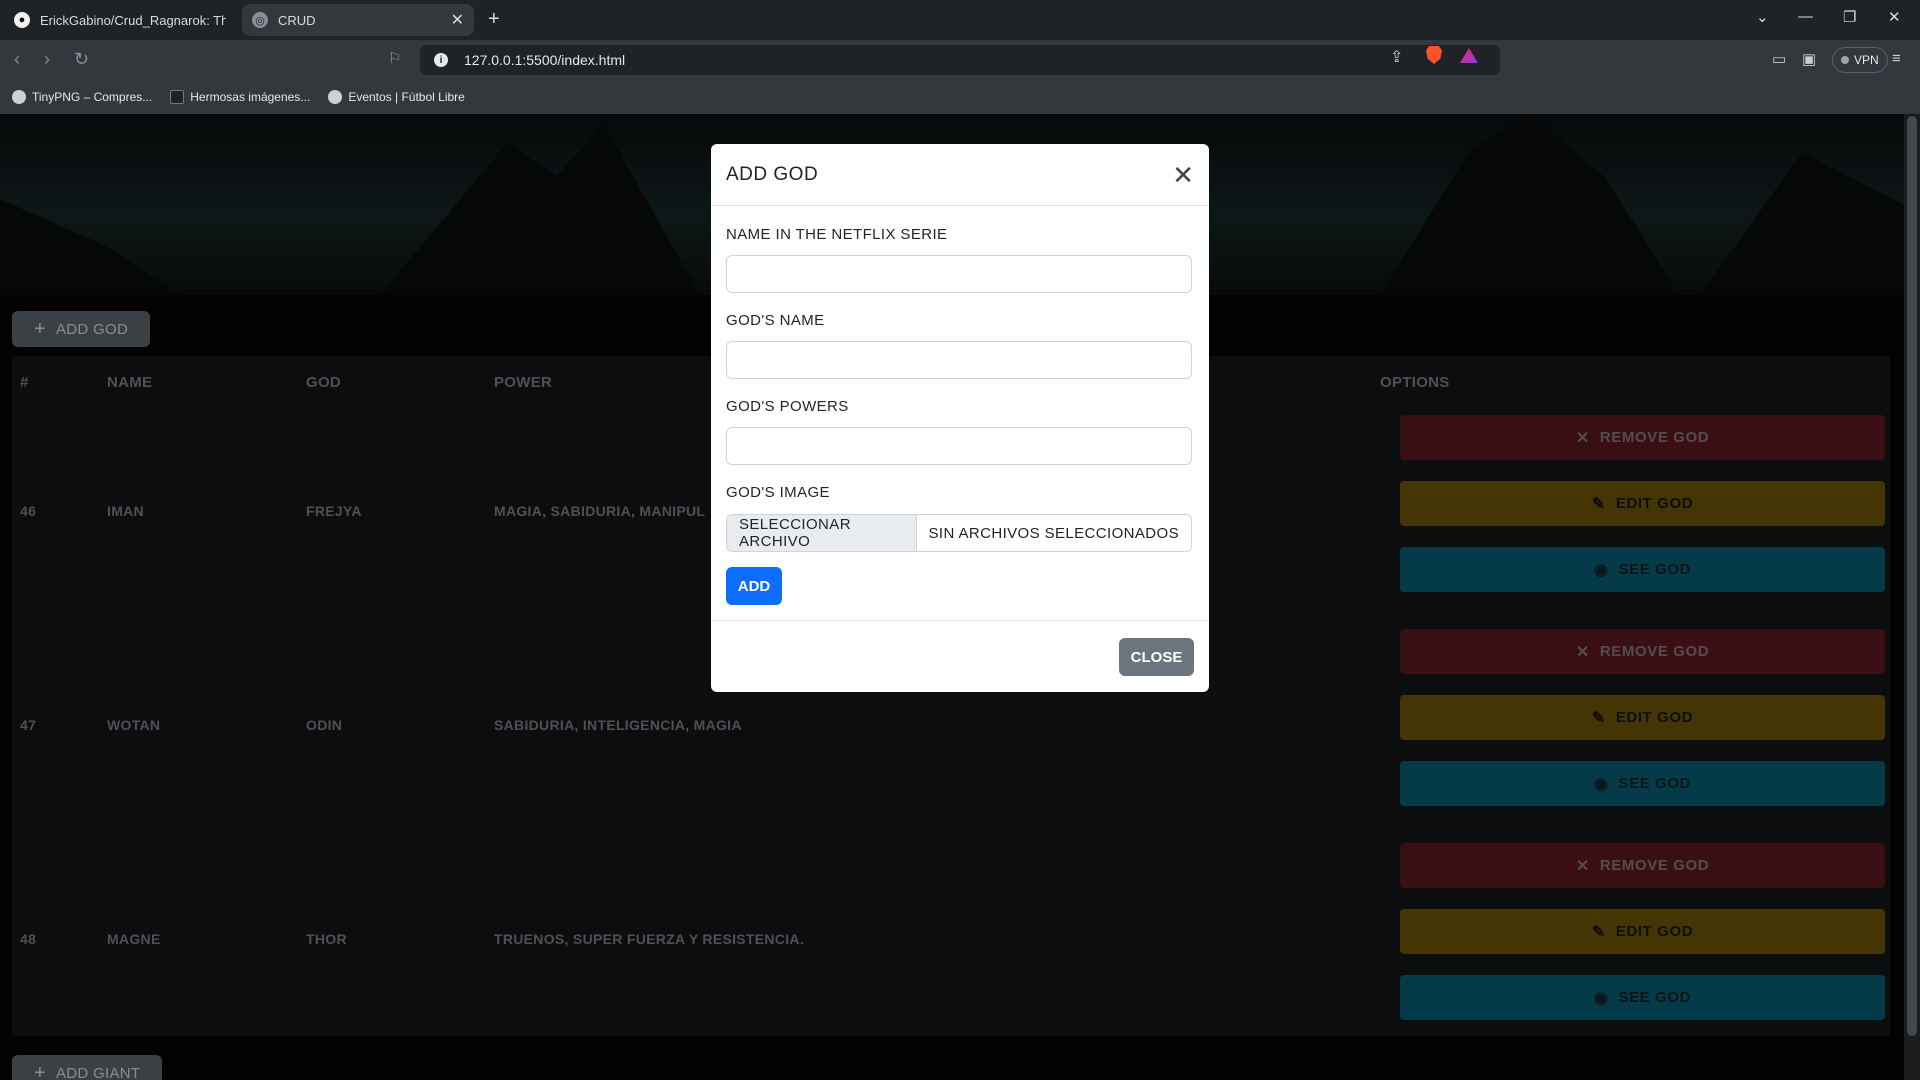 The height and width of the screenshot is (1080, 1920). What do you see at coordinates (358, 20) in the screenshot?
I see `tab-crud: ◎ CRUD ✕` at bounding box center [358, 20].